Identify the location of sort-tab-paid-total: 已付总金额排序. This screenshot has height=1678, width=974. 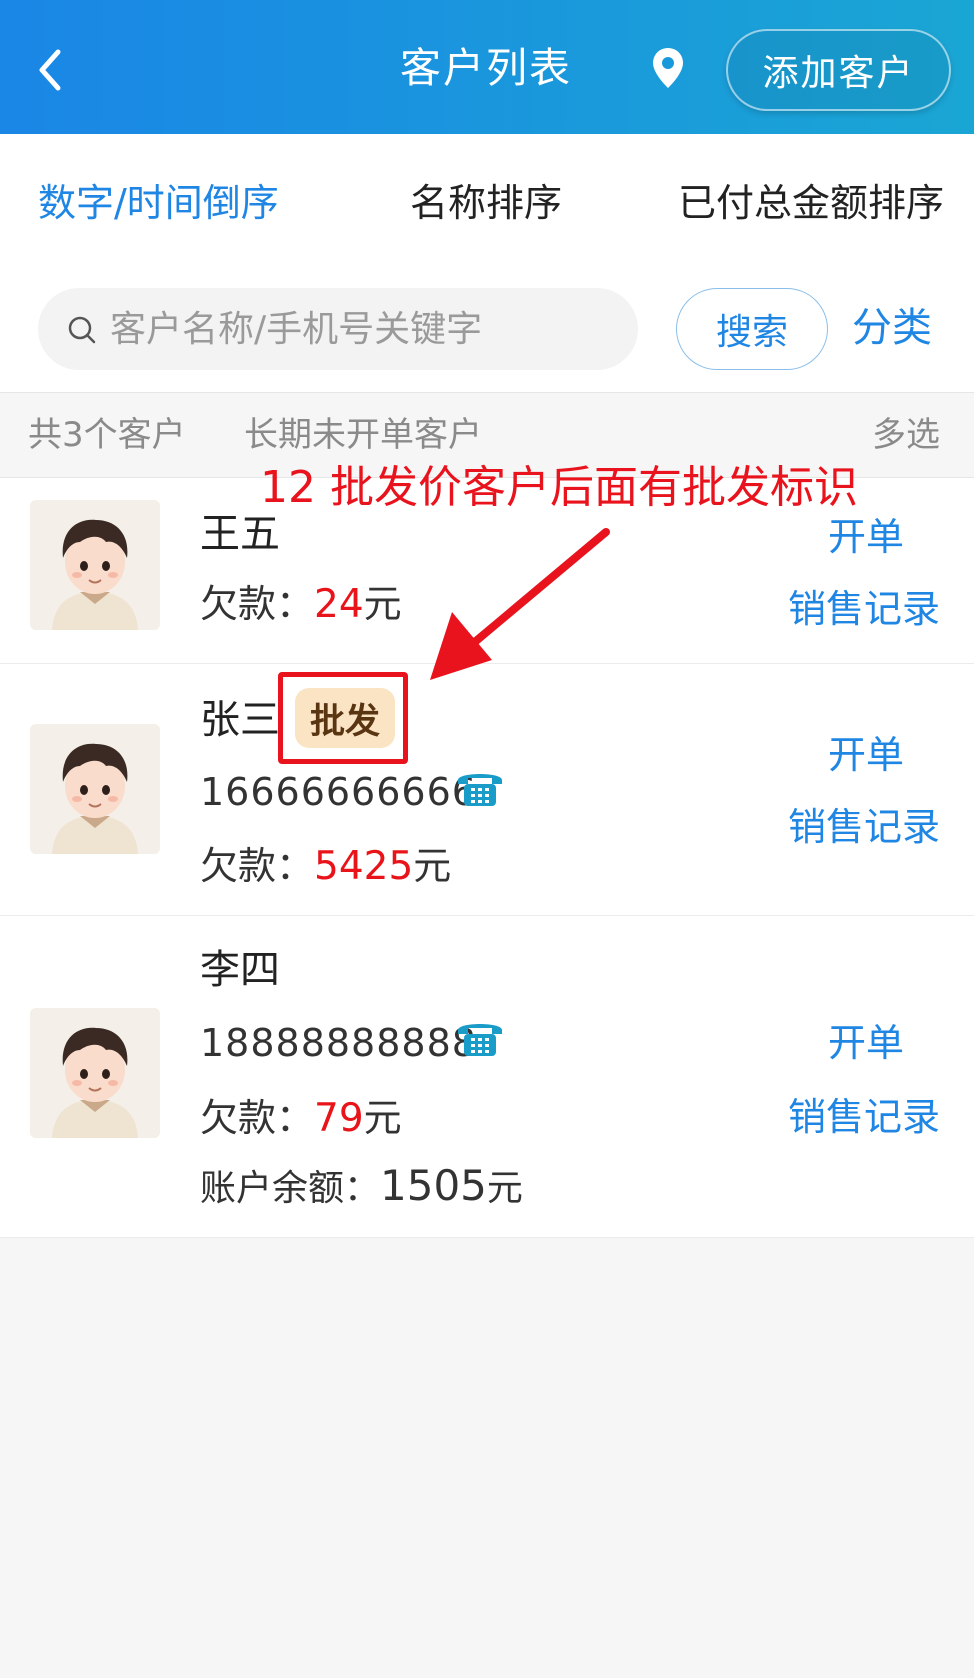
(811, 203).